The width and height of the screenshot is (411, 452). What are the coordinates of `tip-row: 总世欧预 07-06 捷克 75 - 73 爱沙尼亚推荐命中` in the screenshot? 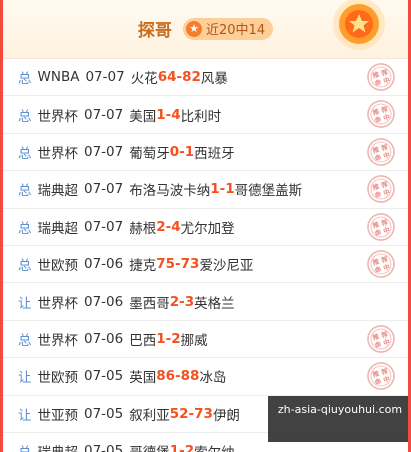 It's located at (205, 265).